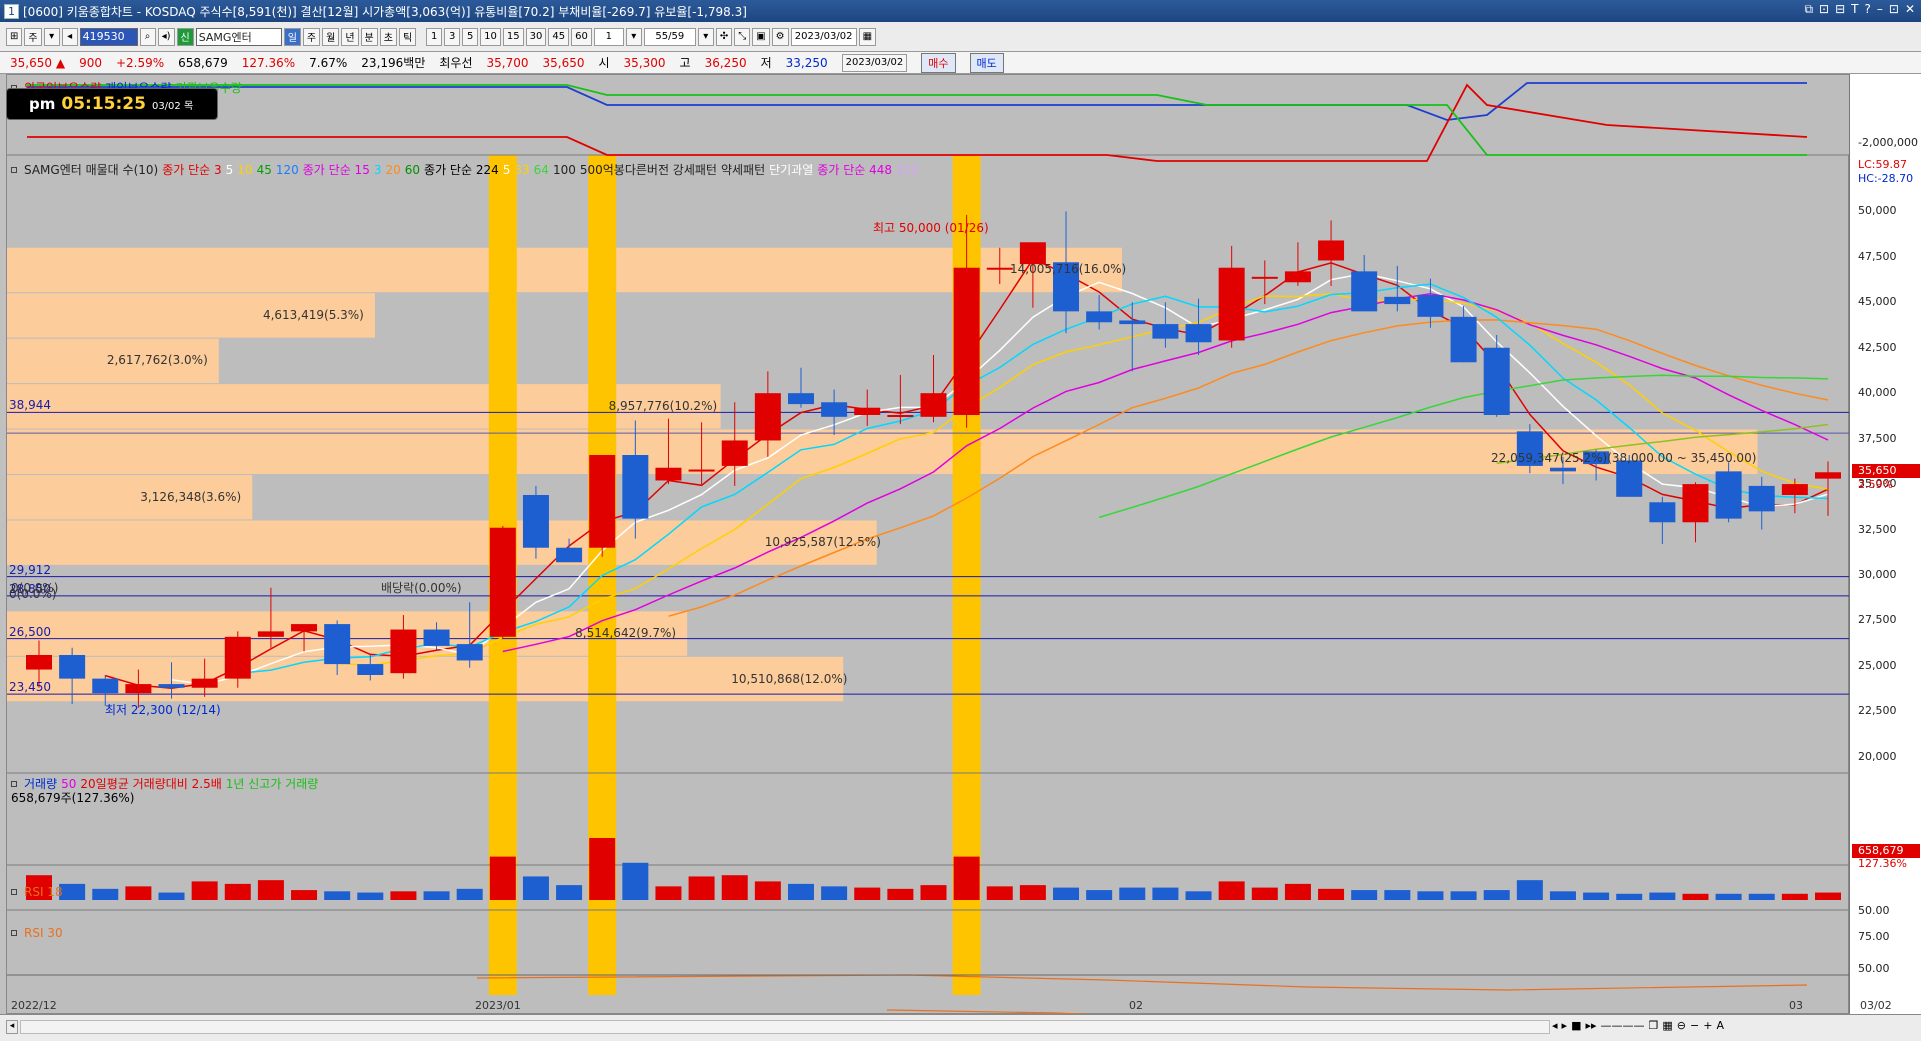 This screenshot has height=1041, width=1921. I want to click on minute-1: 1, so click(434, 36).